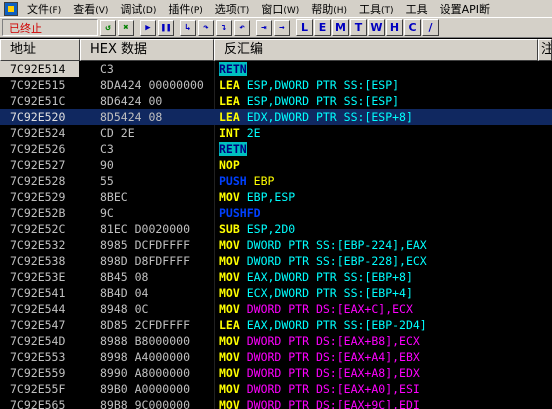 This screenshot has height=409, width=552. I want to click on row-operands: EBP, so click(264, 181).